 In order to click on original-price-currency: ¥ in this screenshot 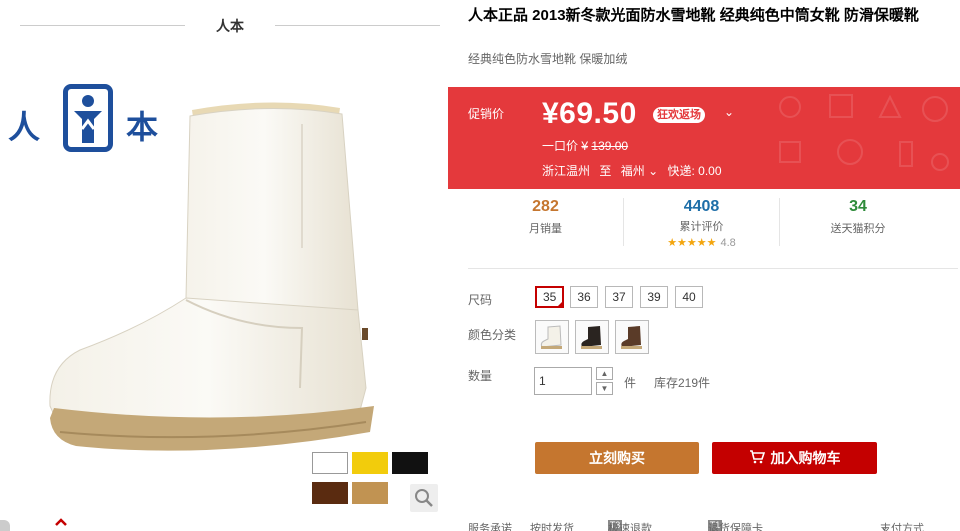, I will do `click(585, 146)`.